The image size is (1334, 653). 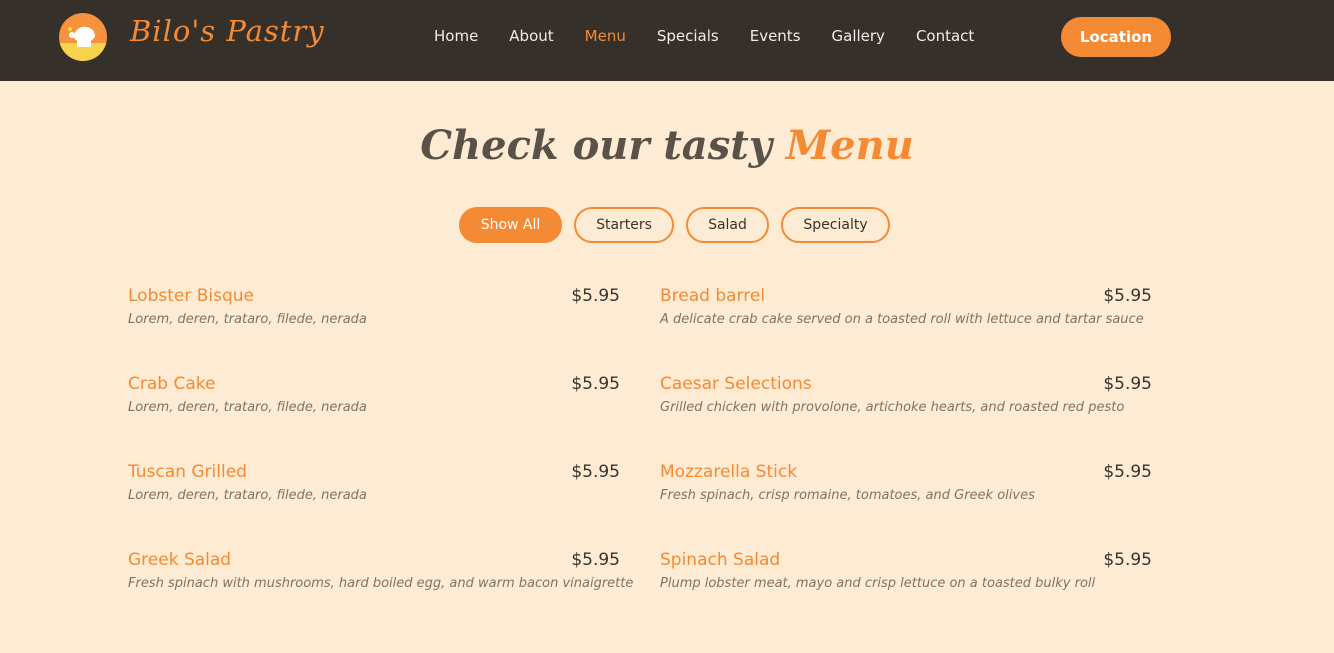 I want to click on nav-events: Events, so click(x=775, y=36).